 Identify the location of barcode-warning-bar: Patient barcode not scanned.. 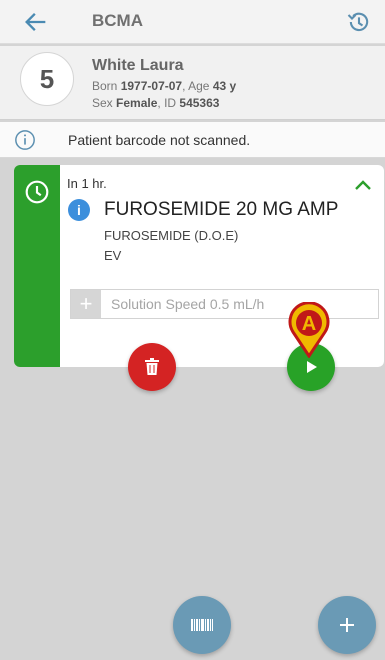
(192, 140).